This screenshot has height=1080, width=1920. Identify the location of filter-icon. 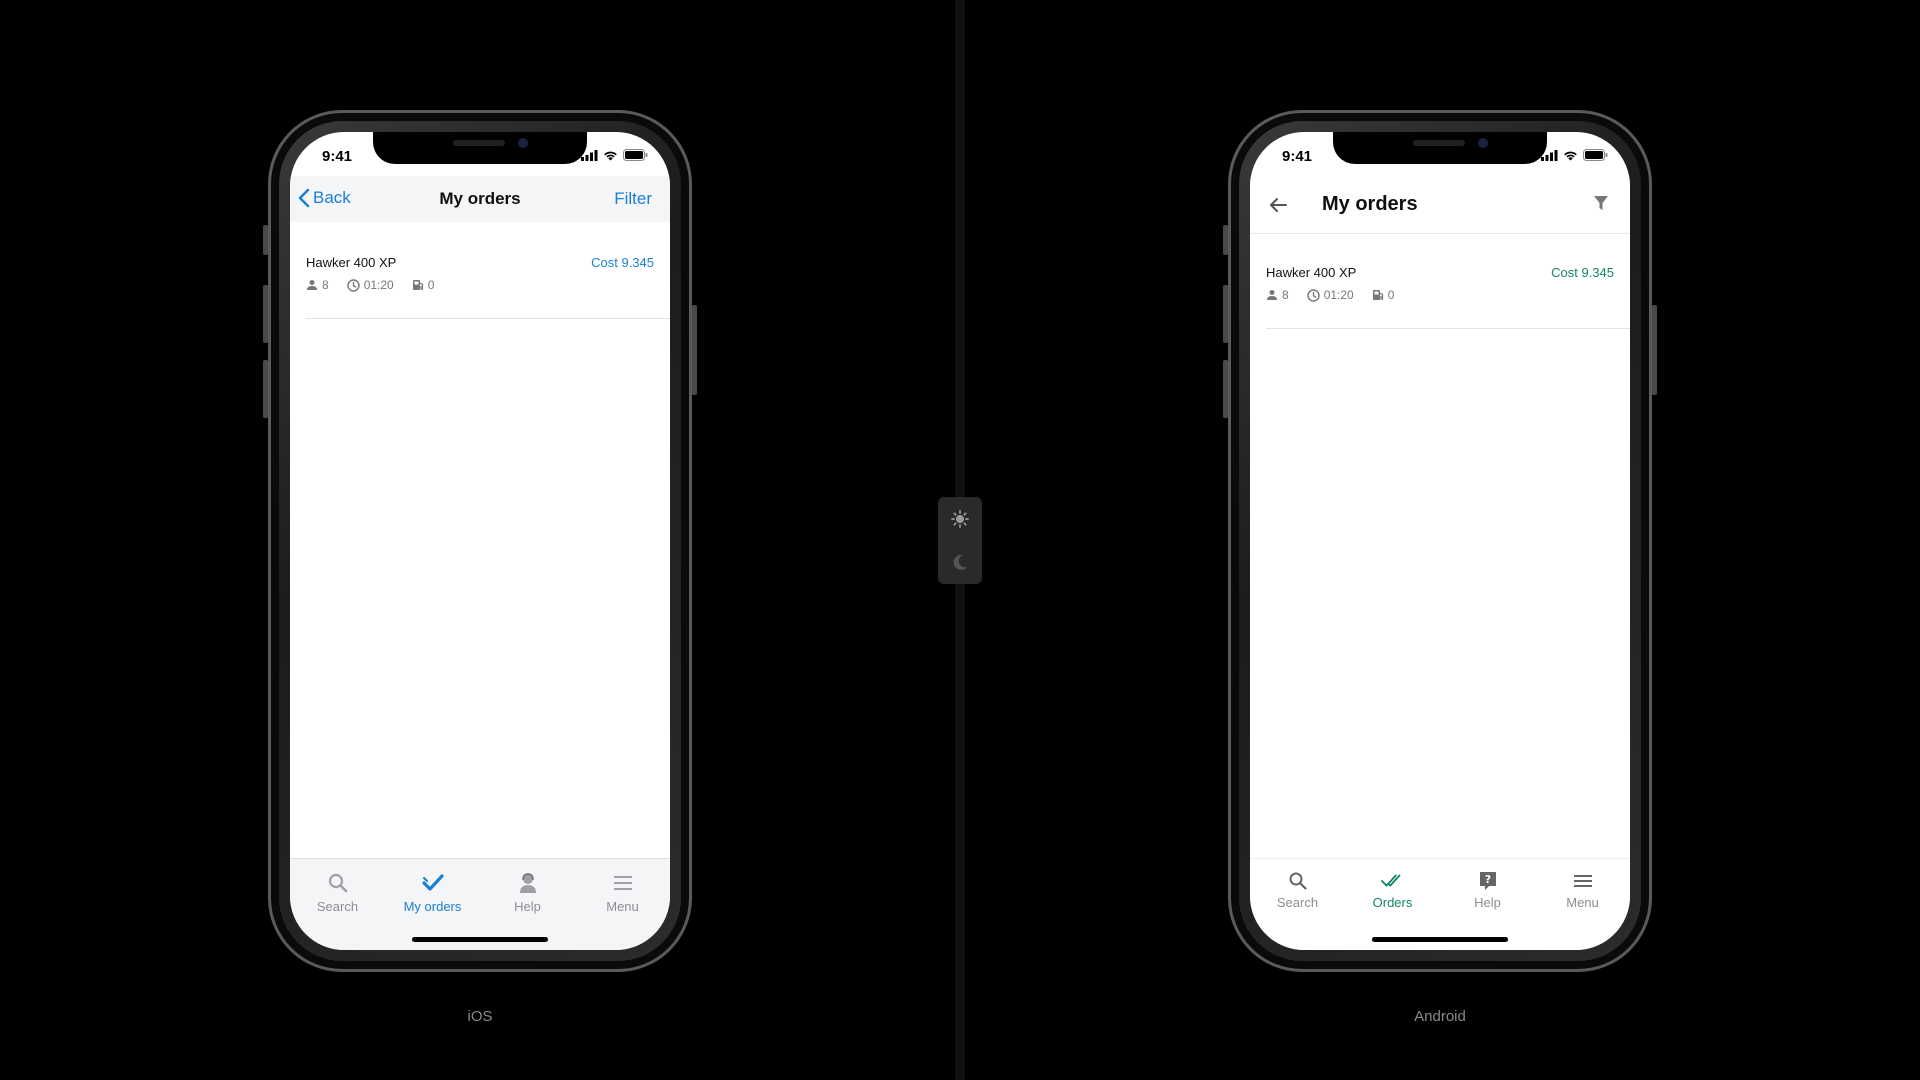
(1601, 203).